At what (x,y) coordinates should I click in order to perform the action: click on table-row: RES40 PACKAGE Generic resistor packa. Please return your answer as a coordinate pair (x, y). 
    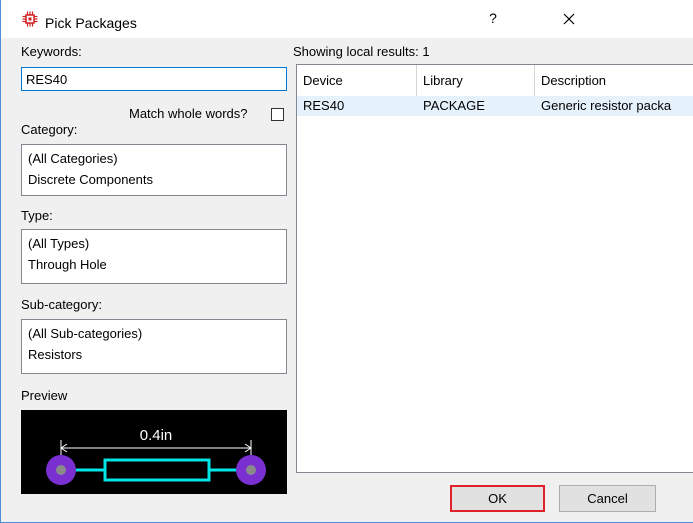
    Looking at the image, I should click on (495, 106).